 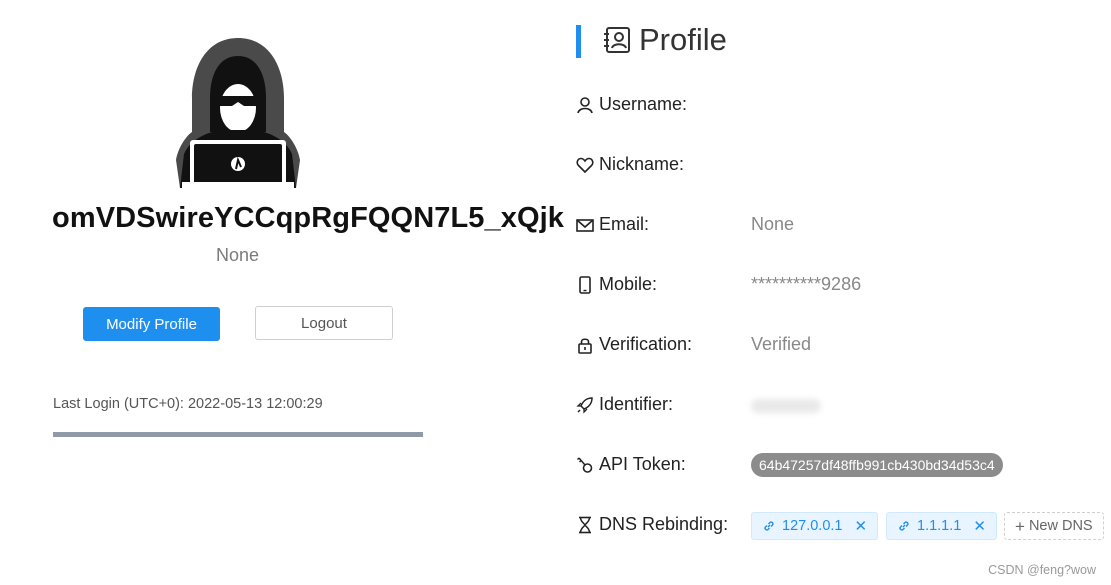 What do you see at coordinates (843, 405) in the screenshot?
I see `identifier-row: Identifier:` at bounding box center [843, 405].